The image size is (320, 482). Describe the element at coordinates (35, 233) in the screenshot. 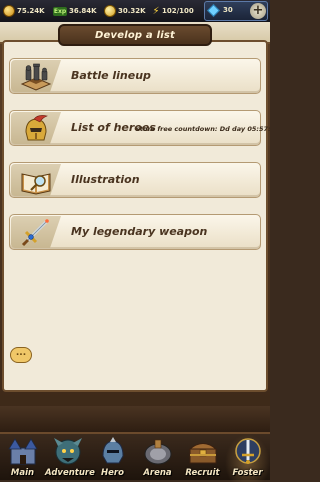

I see `sword-icon` at that location.